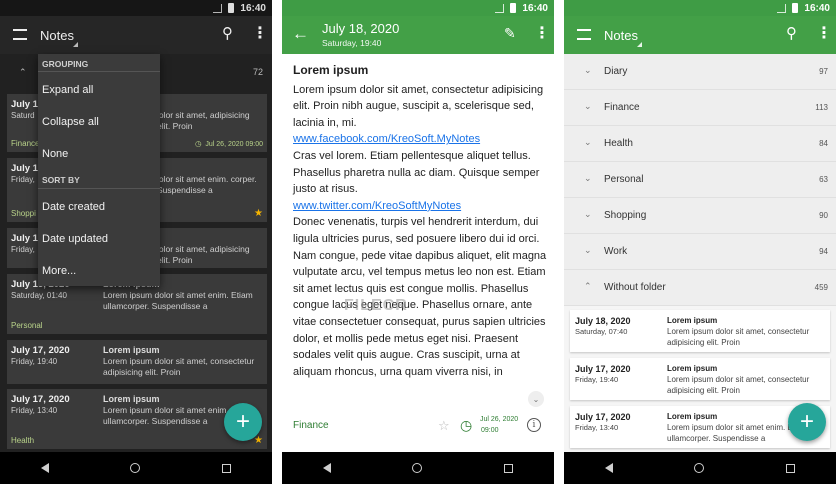 Image resolution: width=836 pixels, height=484 pixels. Describe the element at coordinates (23, 213) in the screenshot. I see `note-folder: Shoppi` at that location.